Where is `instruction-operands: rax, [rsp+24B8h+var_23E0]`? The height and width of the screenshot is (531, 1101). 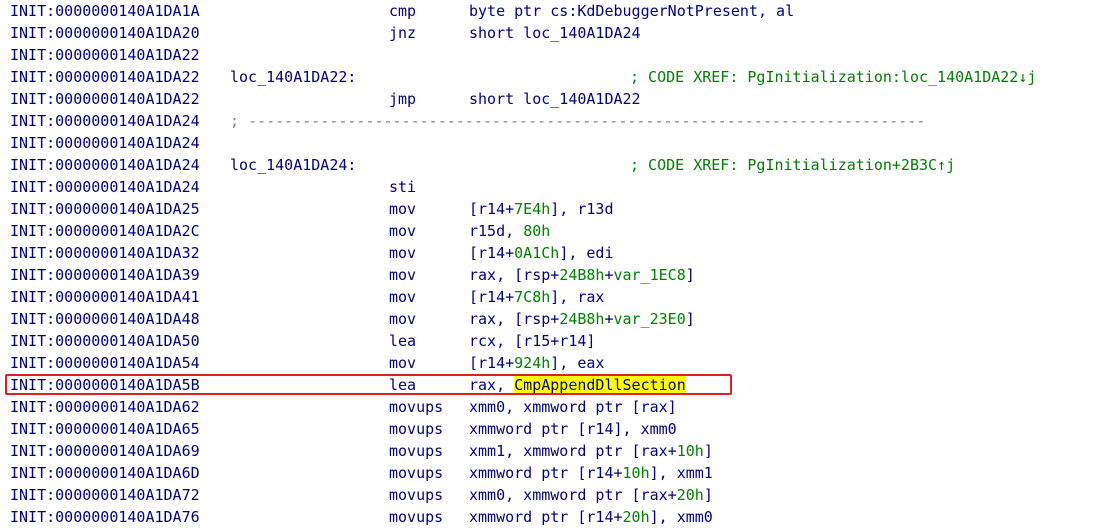 instruction-operands: rax, [rsp+24B8h+var_23E0] is located at coordinates (582, 319).